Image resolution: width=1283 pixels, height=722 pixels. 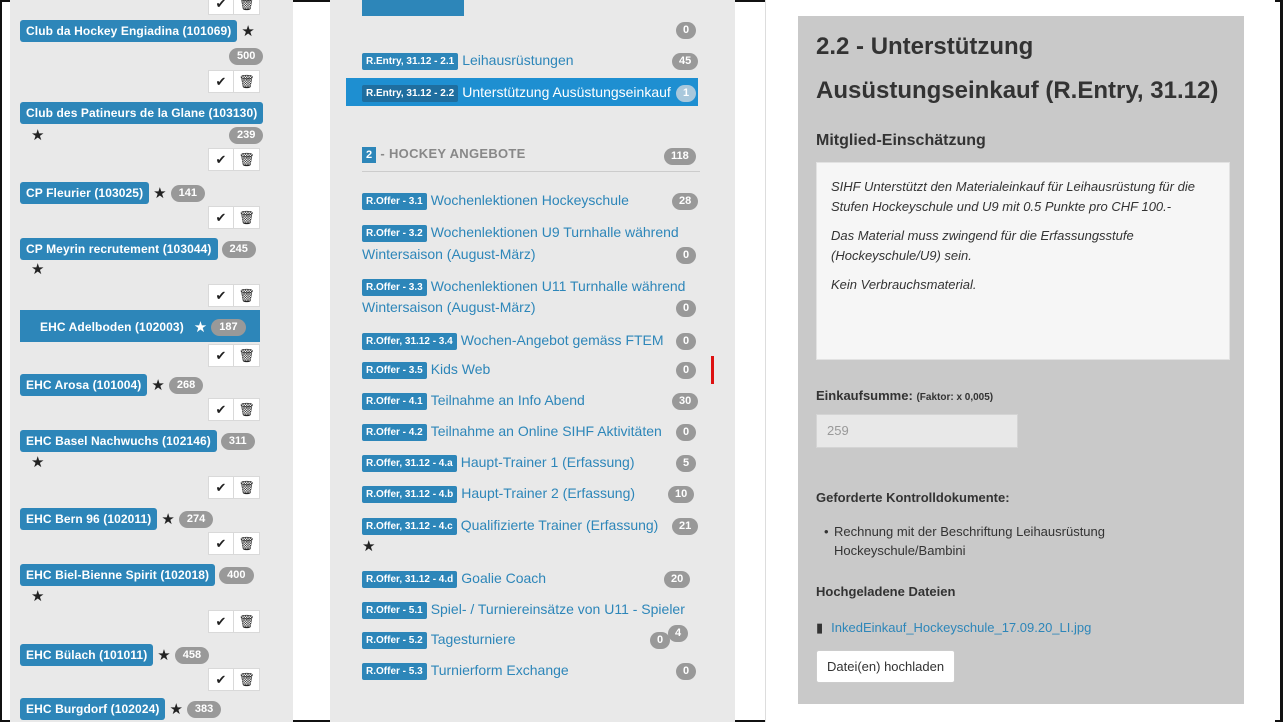 What do you see at coordinates (119, 249) in the screenshot?
I see `club-label: CP Meyrin recrutement (103044)` at bounding box center [119, 249].